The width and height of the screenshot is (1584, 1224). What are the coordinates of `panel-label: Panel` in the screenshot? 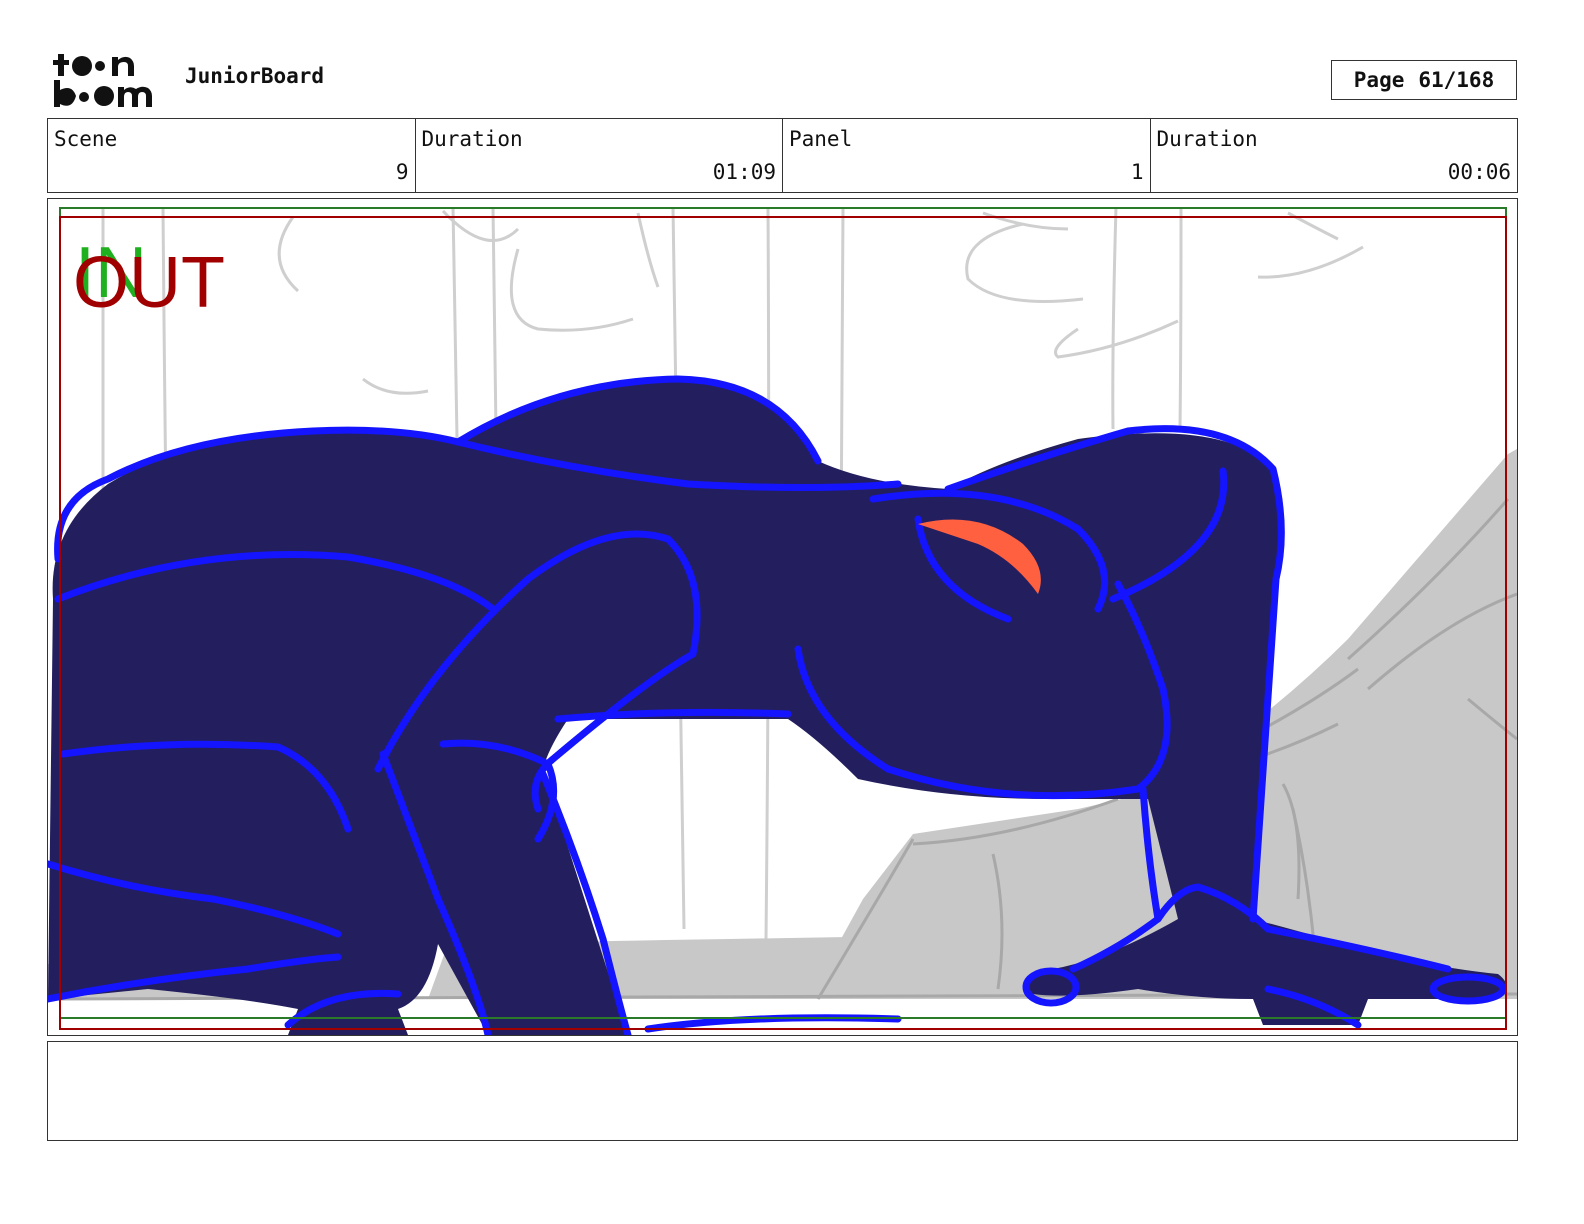 It's located at (821, 139).